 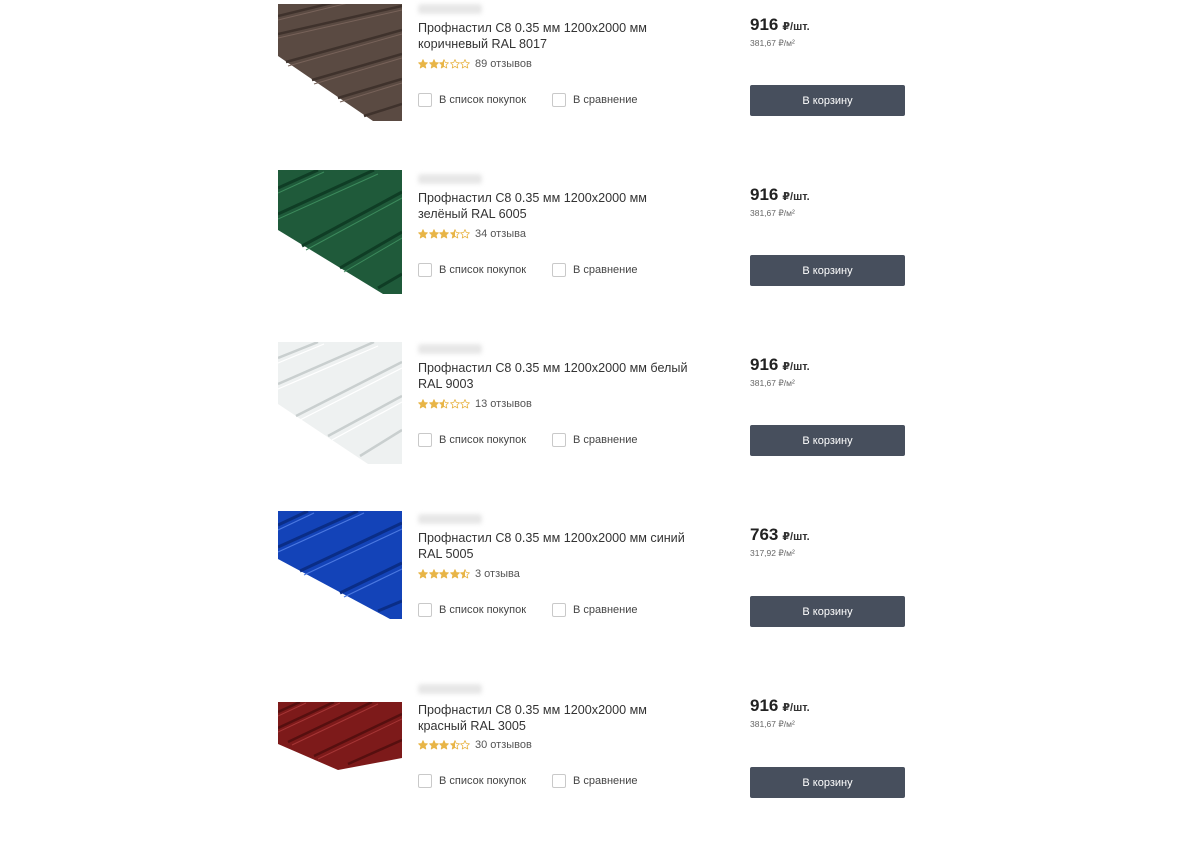 I want to click on product-rating: 3 отзыва, so click(x=469, y=574).